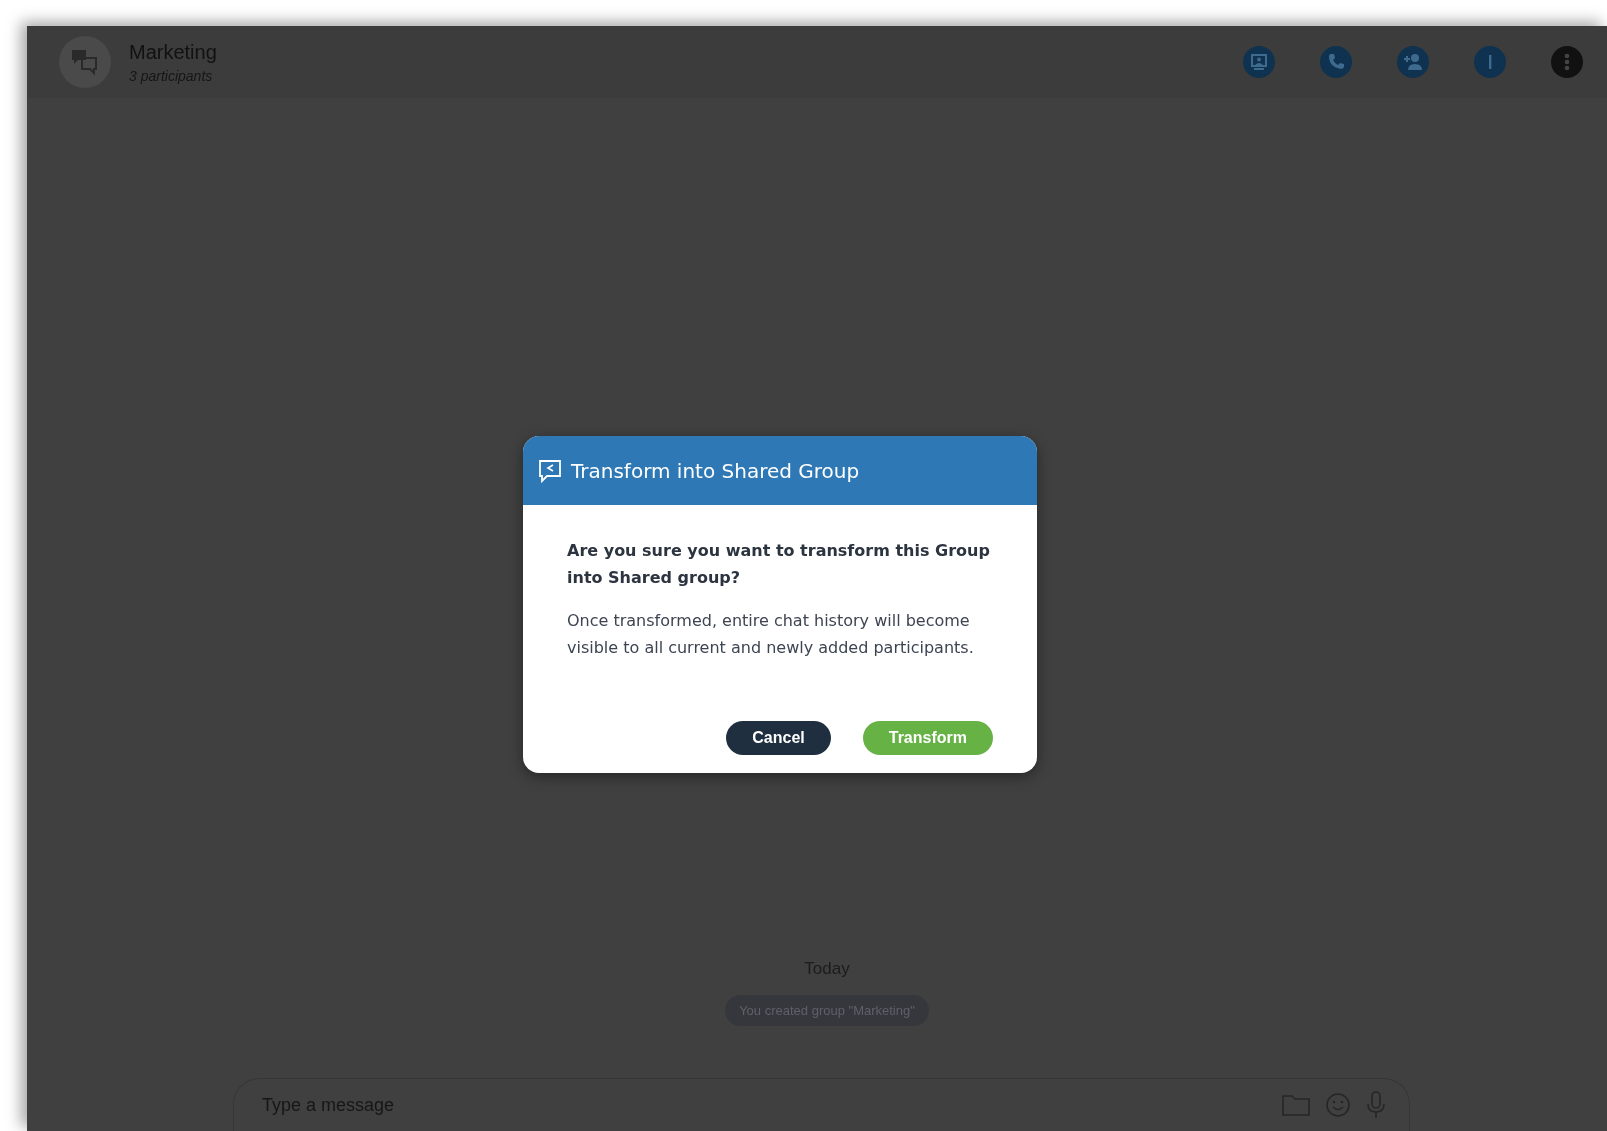  What do you see at coordinates (1376, 1105) in the screenshot?
I see `microphone-icon` at bounding box center [1376, 1105].